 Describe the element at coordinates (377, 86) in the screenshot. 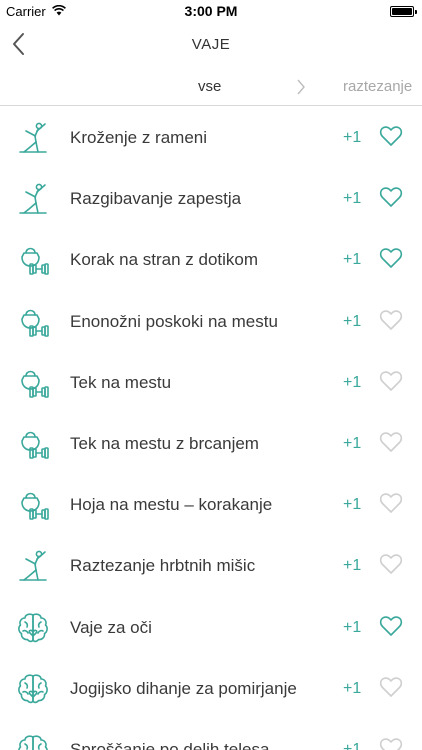

I see `segment-stretch: raztezanje` at that location.